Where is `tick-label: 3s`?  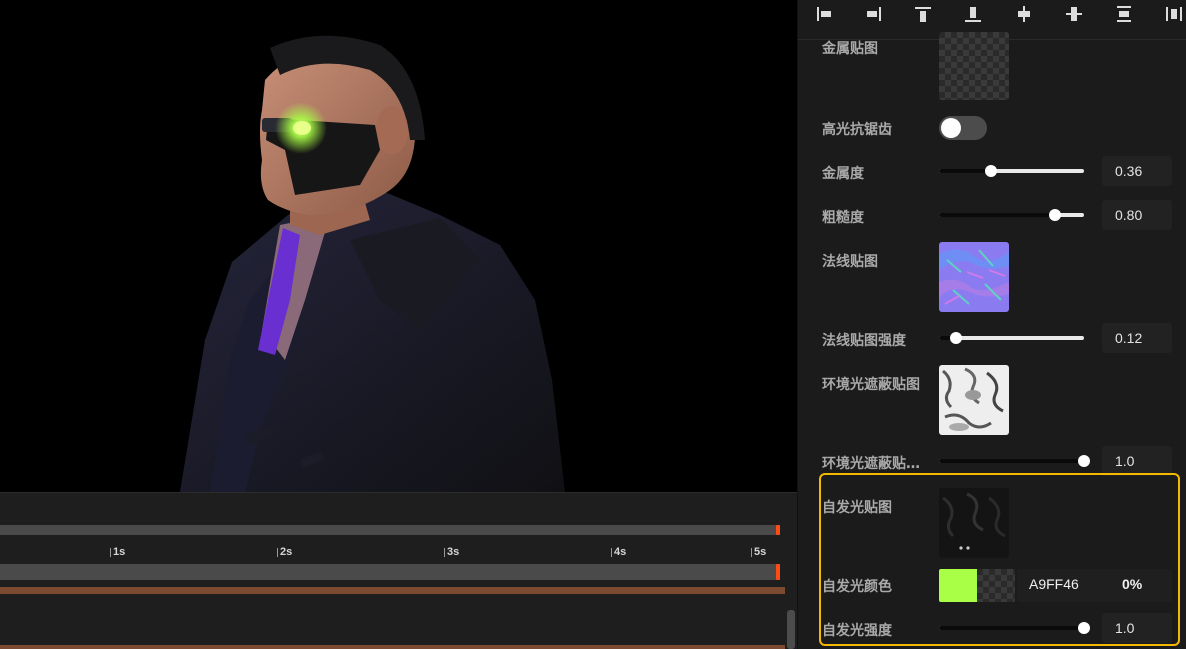 tick-label: 3s is located at coordinates (451, 552).